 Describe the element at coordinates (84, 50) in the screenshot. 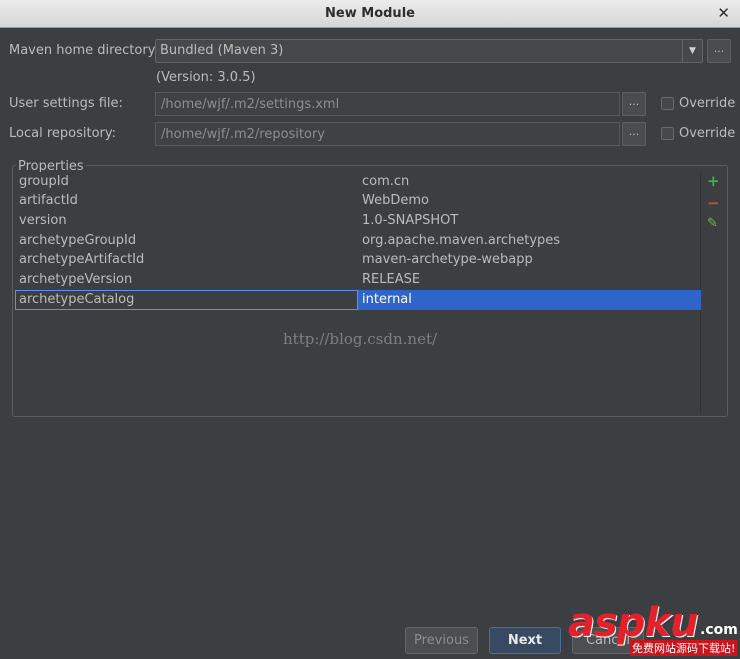

I see `maven-home-label: Maven home directory:` at that location.